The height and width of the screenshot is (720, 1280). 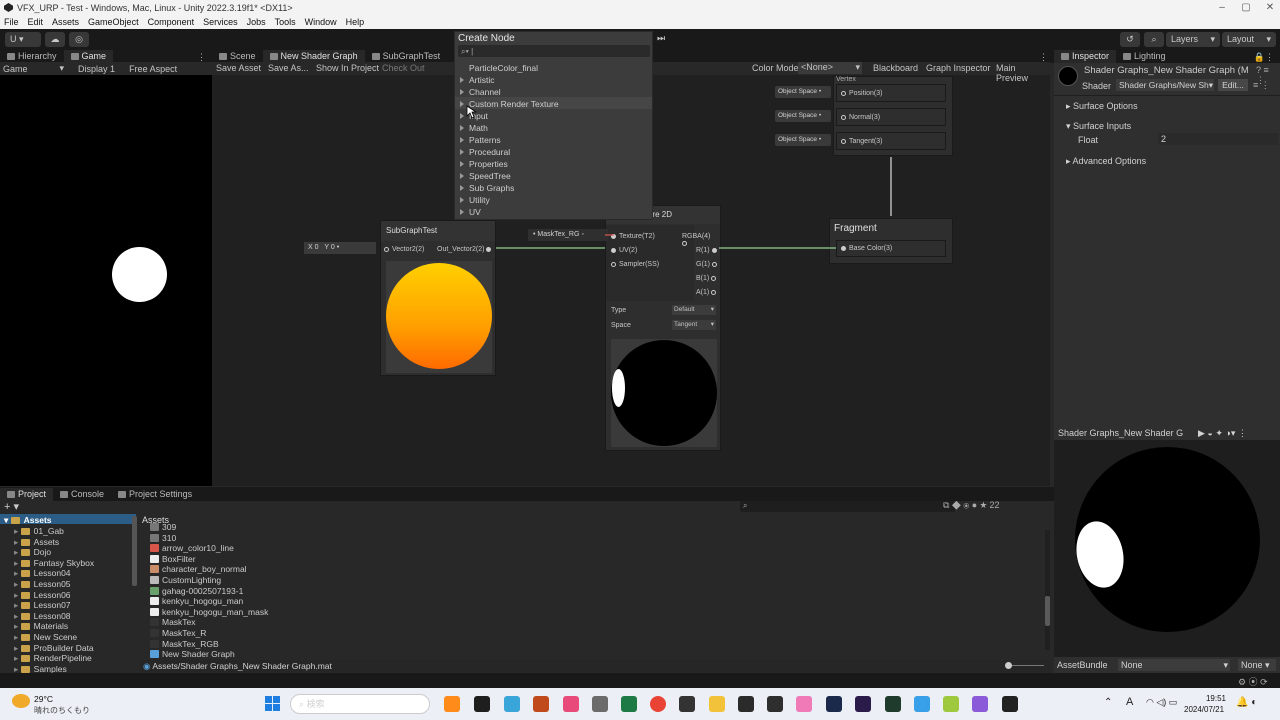 I want to click on asset-bundle-dropdown: None ▾, so click(x=1174, y=665).